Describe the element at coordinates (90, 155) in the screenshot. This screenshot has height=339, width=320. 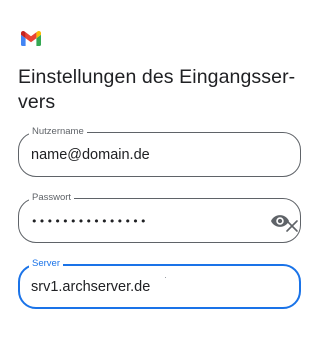
I see `username-value: name@domain.de` at that location.